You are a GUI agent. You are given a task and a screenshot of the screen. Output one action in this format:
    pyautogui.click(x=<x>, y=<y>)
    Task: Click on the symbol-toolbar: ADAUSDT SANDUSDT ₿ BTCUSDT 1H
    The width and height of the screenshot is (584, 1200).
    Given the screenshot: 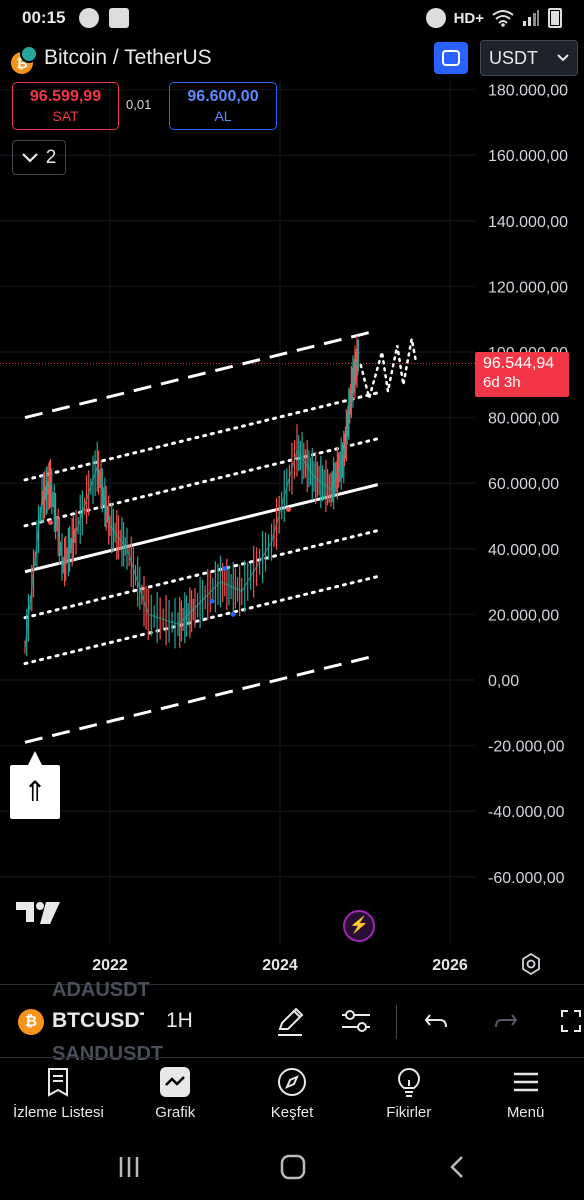 What is the action you would take?
    pyautogui.click(x=292, y=1022)
    